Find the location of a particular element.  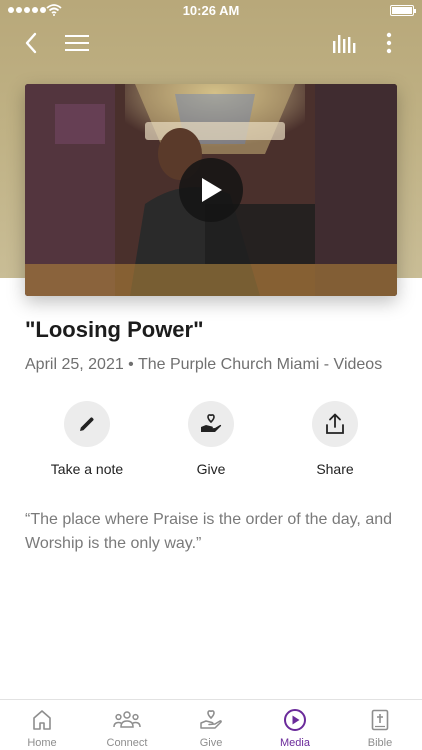

audio-bars-icon is located at coordinates (344, 44).